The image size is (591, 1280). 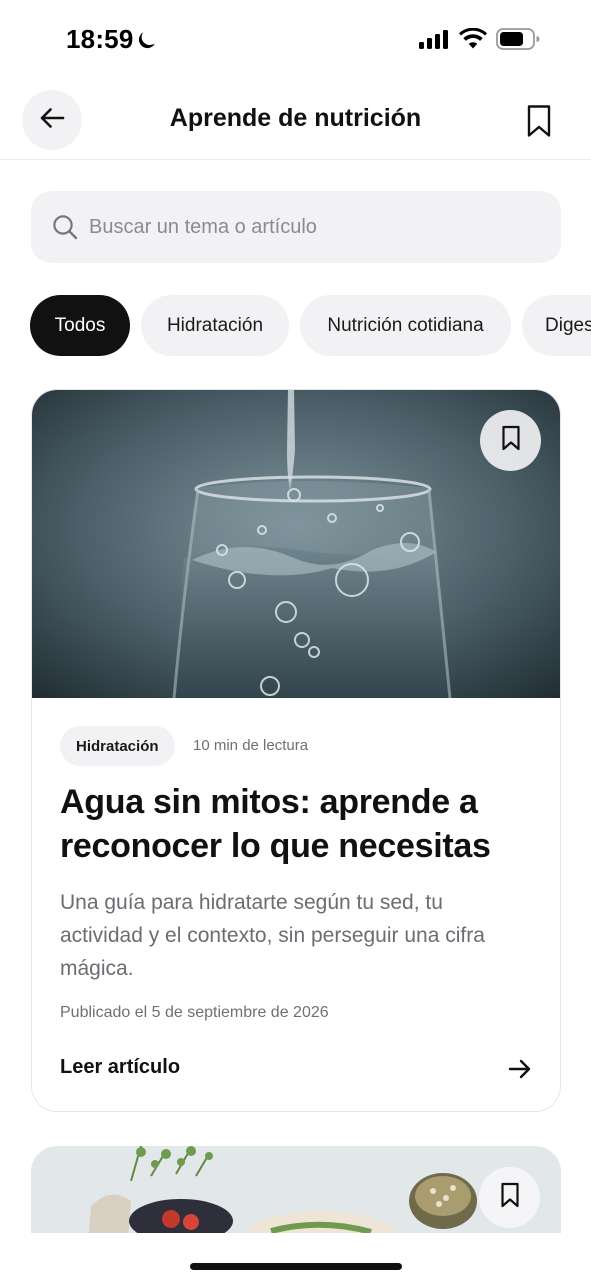 I want to click on article-tag: Hidratación, so click(x=117, y=746).